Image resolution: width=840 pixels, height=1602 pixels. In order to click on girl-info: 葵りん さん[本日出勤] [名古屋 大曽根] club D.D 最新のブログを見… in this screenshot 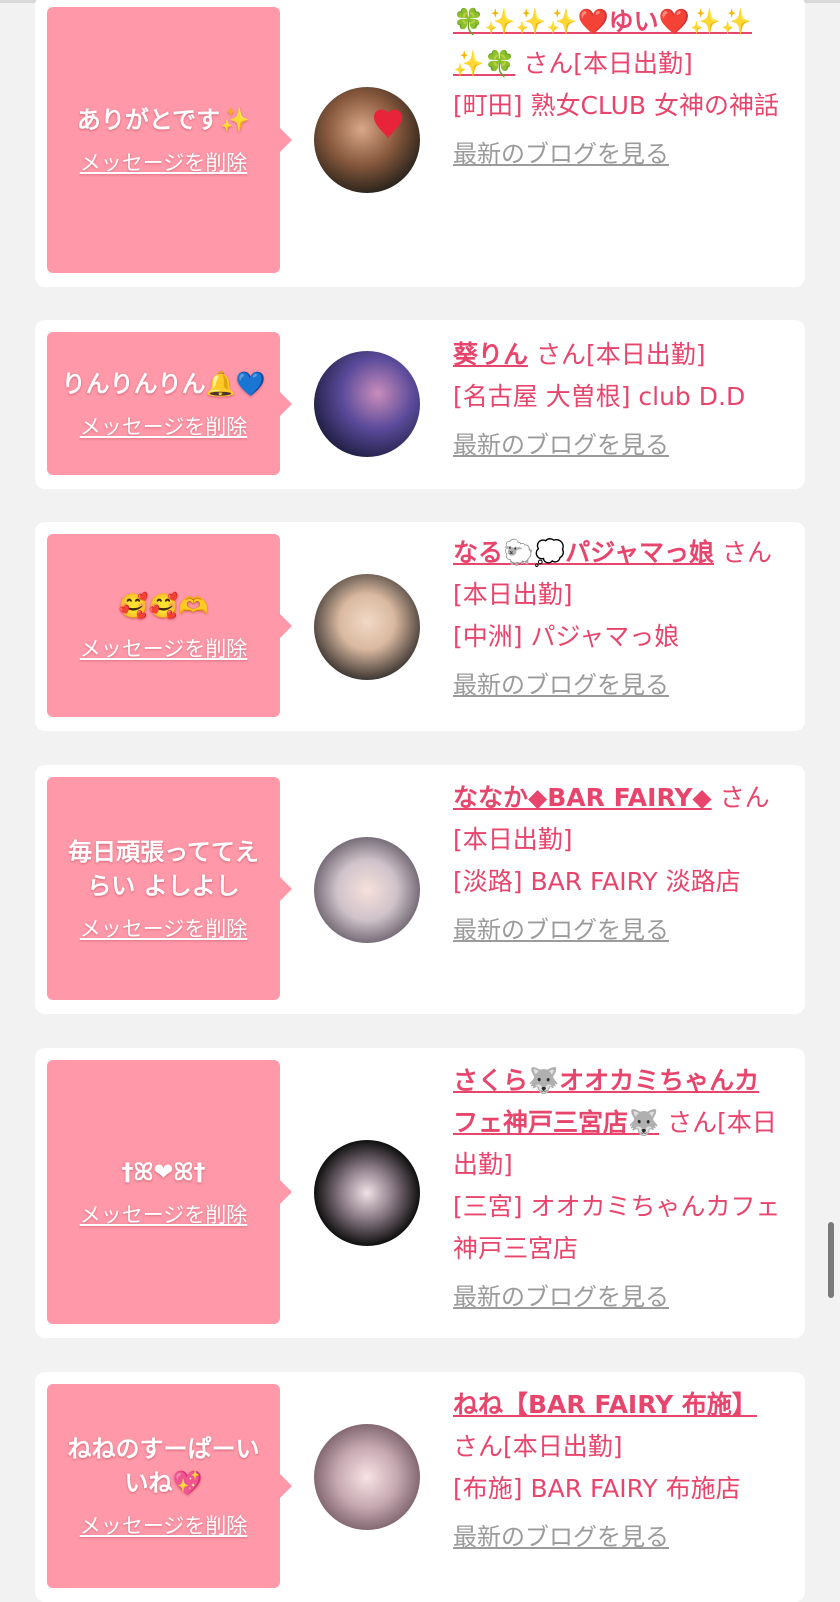, I will do `click(618, 400)`.